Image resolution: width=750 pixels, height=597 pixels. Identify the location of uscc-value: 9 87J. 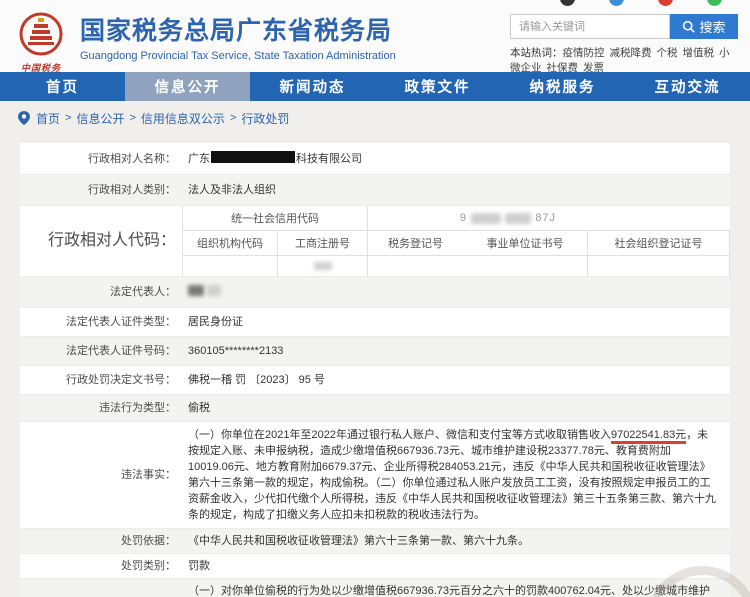
(549, 218).